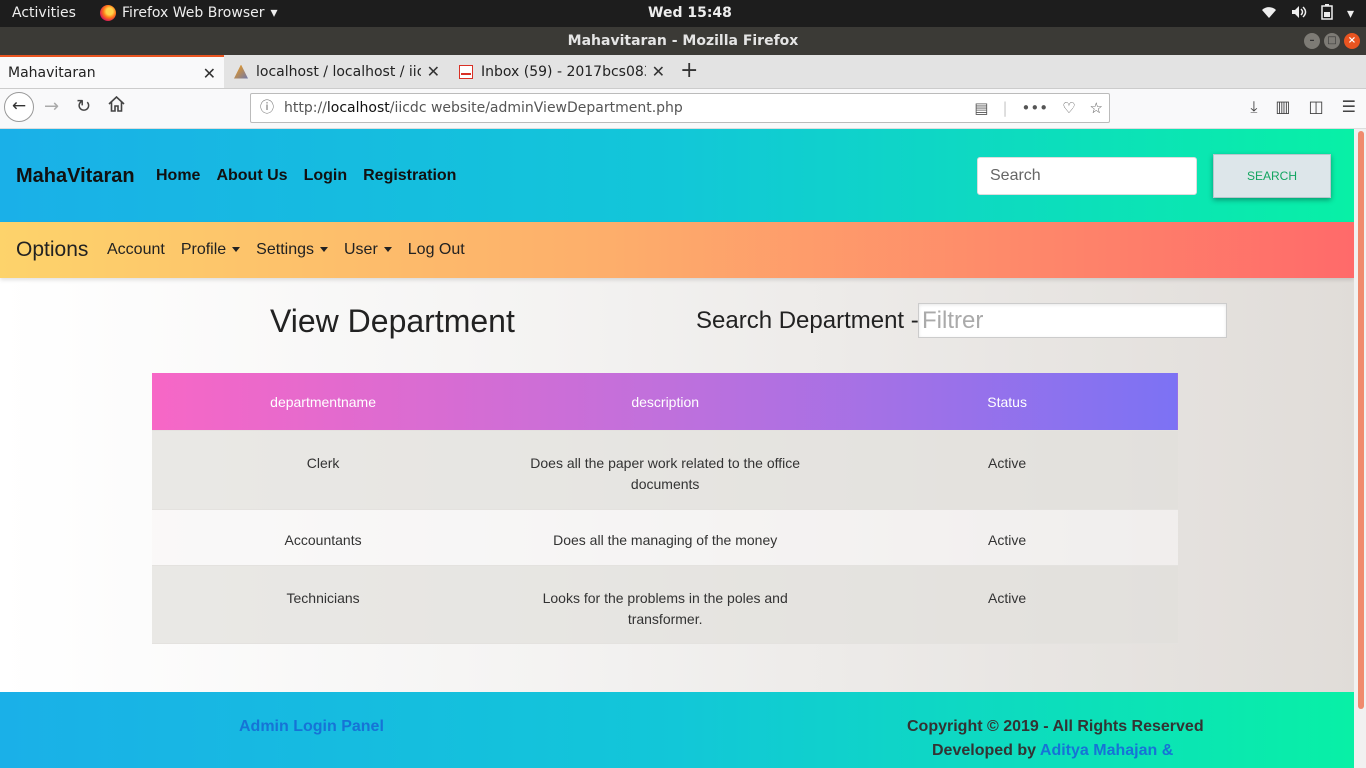 This screenshot has width=1366, height=768. Describe the element at coordinates (51, 106) in the screenshot. I see `forward-button: →` at that location.